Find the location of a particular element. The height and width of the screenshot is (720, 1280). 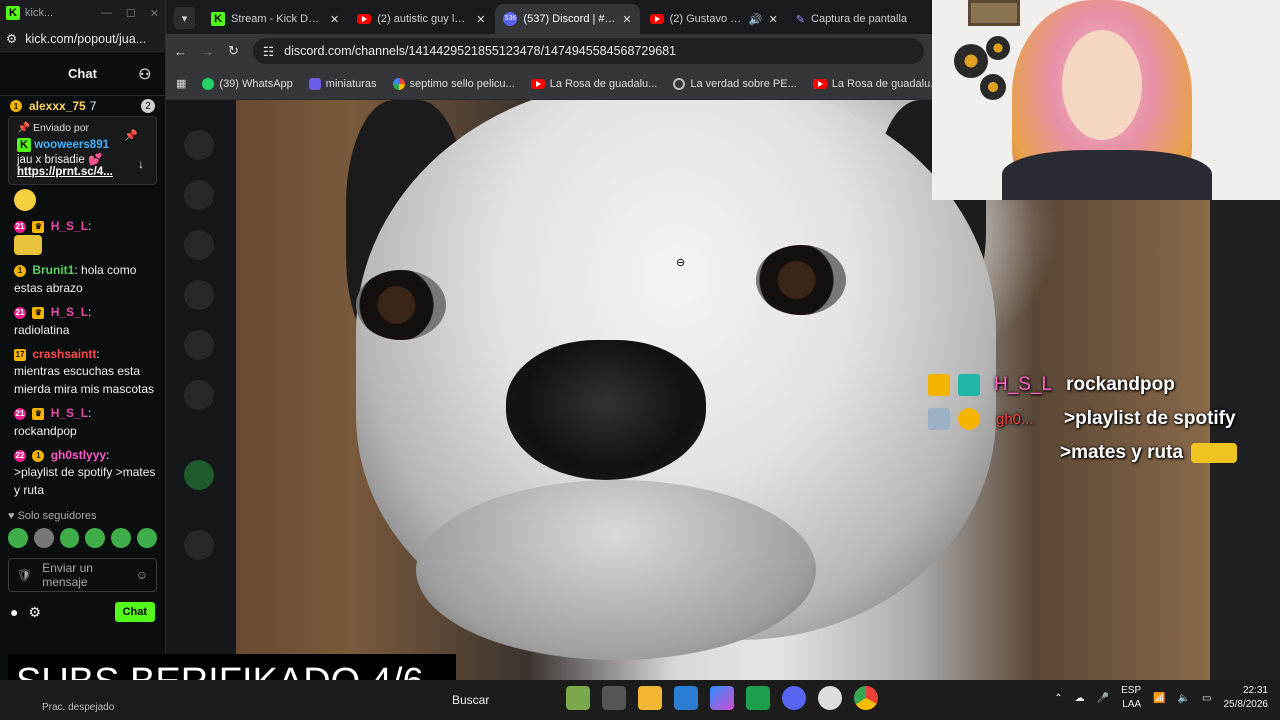

kick-badge-icon: K is located at coordinates (24, 145).